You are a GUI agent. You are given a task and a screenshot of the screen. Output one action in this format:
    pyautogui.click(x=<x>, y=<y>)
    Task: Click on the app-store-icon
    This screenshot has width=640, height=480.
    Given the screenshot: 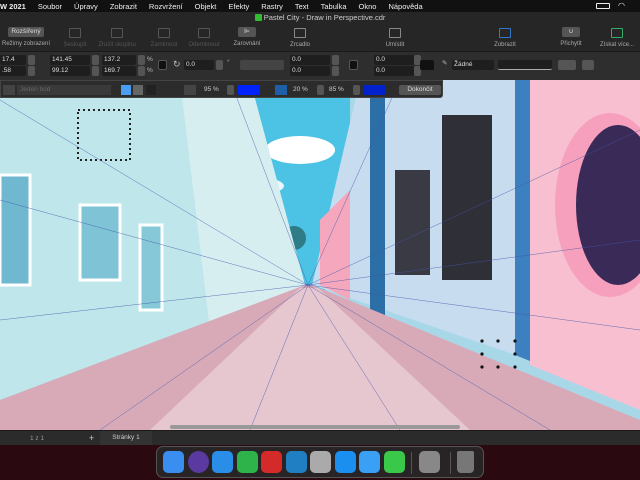 What is the action you would take?
    pyautogui.click(x=345, y=462)
    